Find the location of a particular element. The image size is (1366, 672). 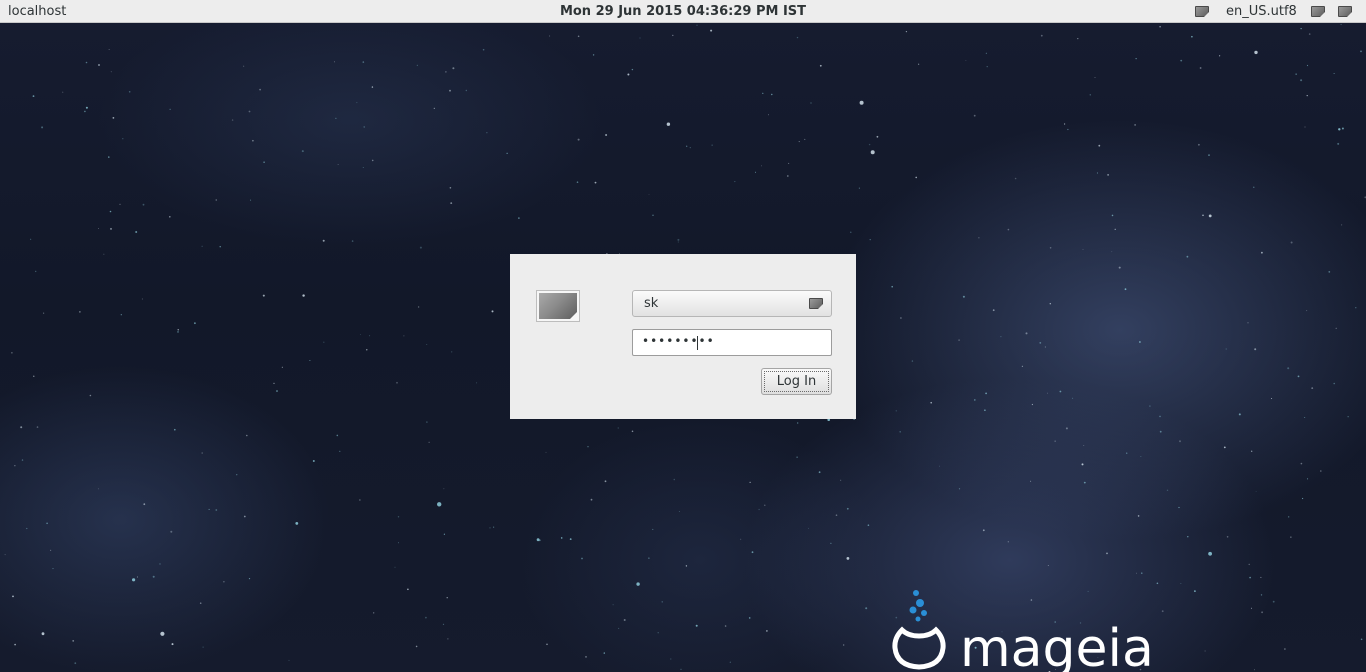

combo-dropdown-icon is located at coordinates (816, 303).